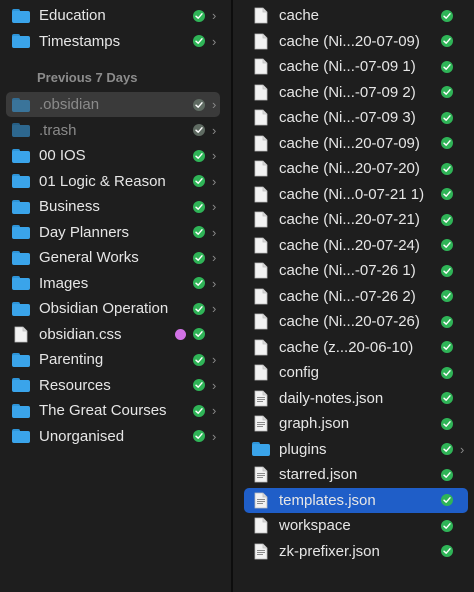  What do you see at coordinates (113, 130) in the screenshot?
I see `folder-row-trash: .trash ›` at bounding box center [113, 130].